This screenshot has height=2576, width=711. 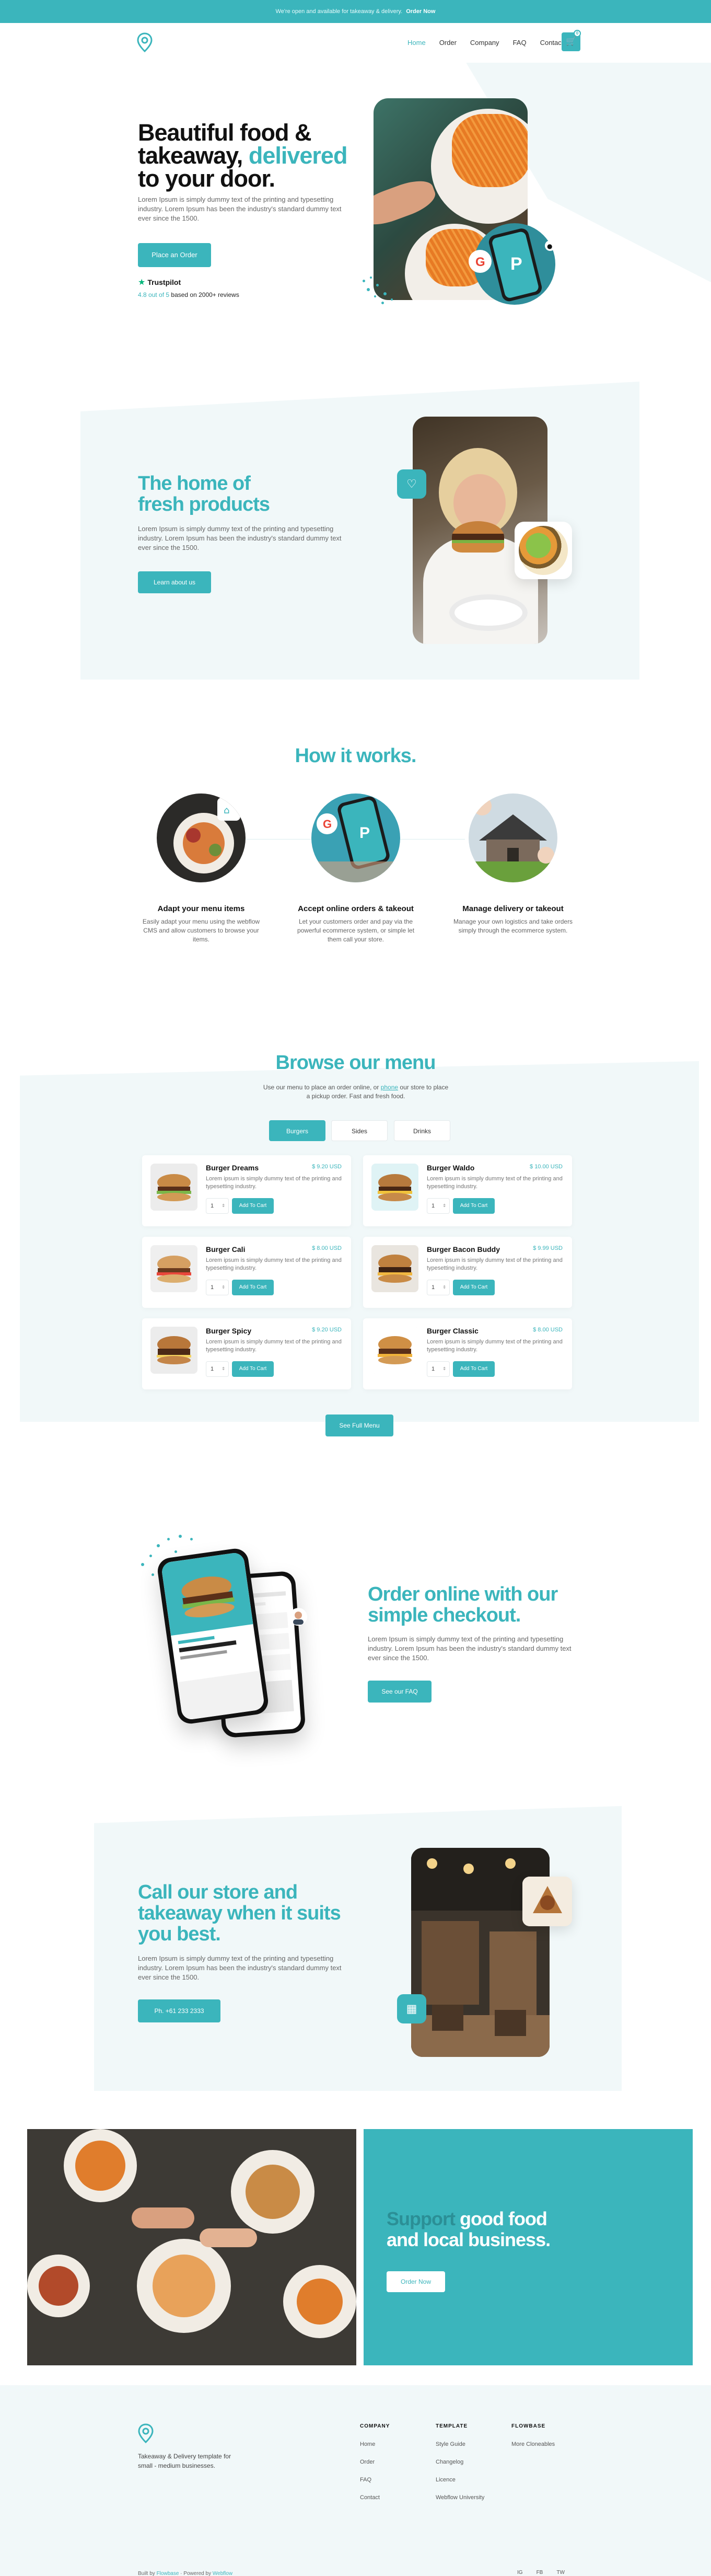 I want to click on trustpilot-logo: ★ Trustpilot, so click(x=160, y=282).